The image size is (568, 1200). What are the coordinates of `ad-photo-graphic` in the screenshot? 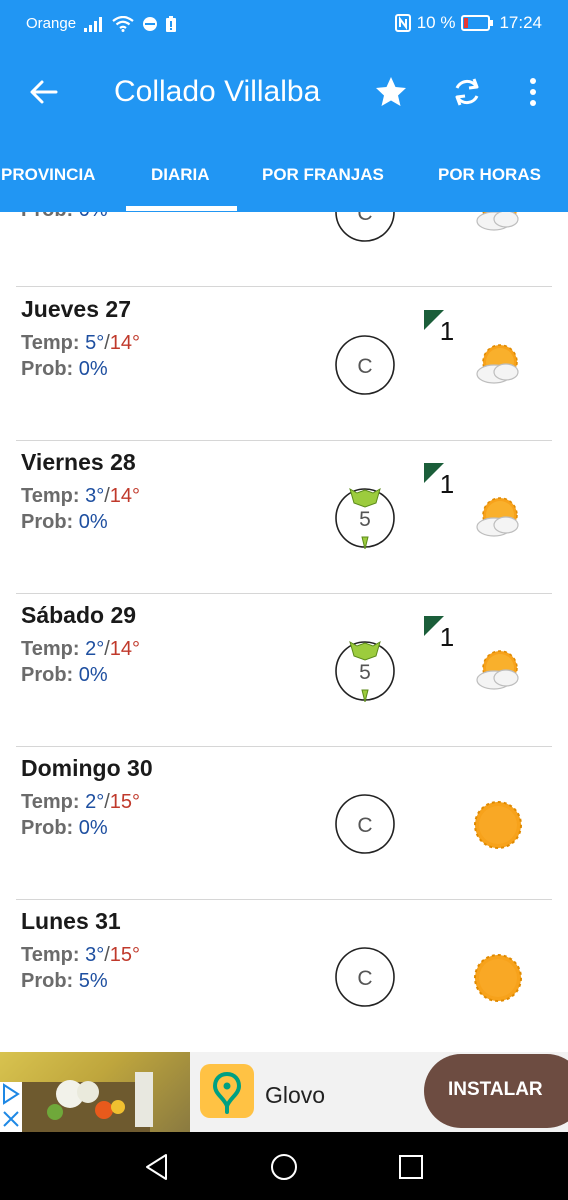 It's located at (86, 1102).